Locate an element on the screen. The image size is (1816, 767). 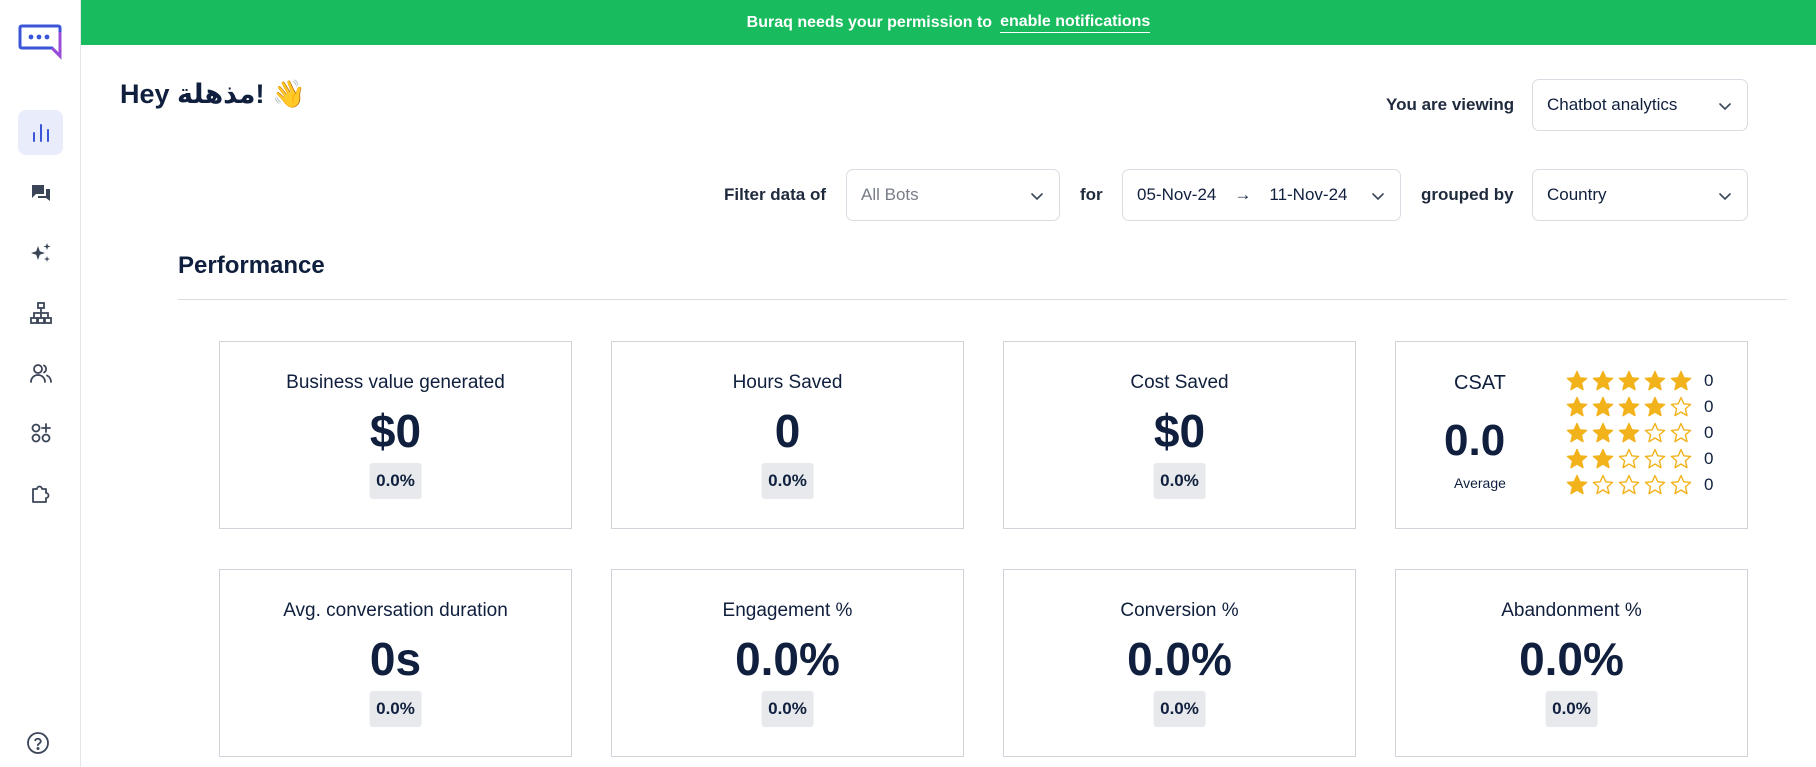
card-title: Engagement % is located at coordinates (787, 610).